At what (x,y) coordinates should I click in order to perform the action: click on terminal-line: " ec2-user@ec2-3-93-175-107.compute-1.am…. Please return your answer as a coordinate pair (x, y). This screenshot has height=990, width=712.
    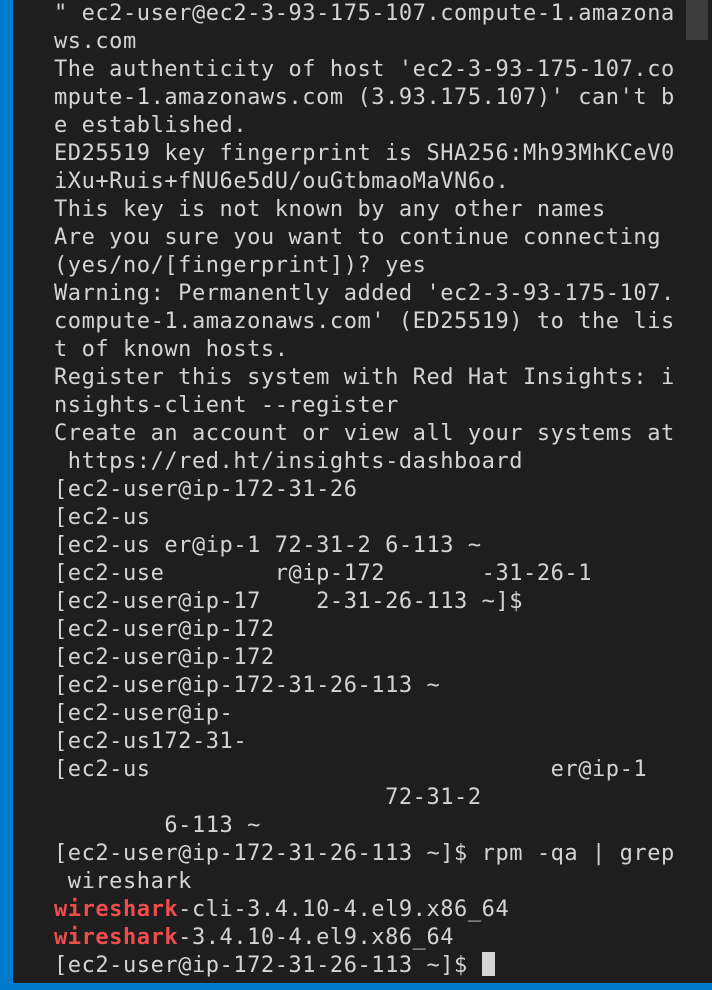
    Looking at the image, I should click on (364, 13).